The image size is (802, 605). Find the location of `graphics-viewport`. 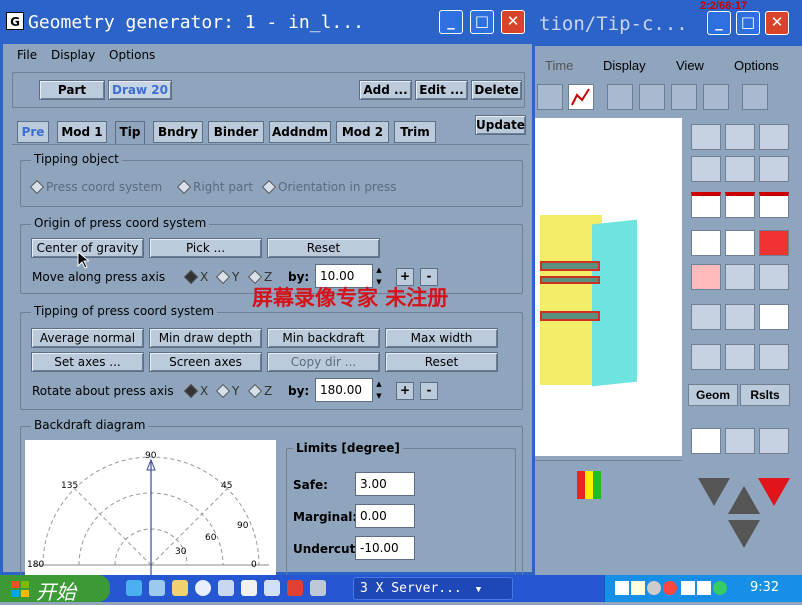

graphics-viewport is located at coordinates (608, 287).